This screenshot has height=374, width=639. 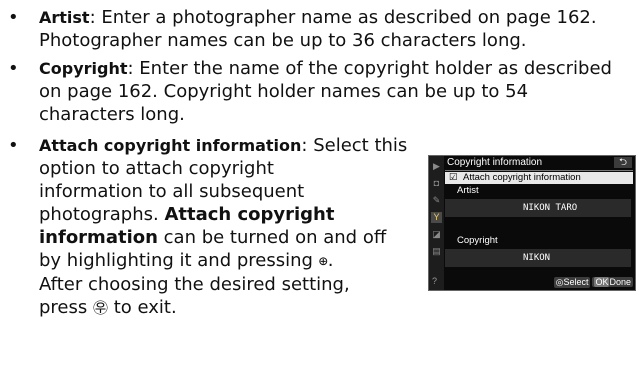 What do you see at coordinates (538, 208) in the screenshot?
I see `artist-field: NIKON TARO` at bounding box center [538, 208].